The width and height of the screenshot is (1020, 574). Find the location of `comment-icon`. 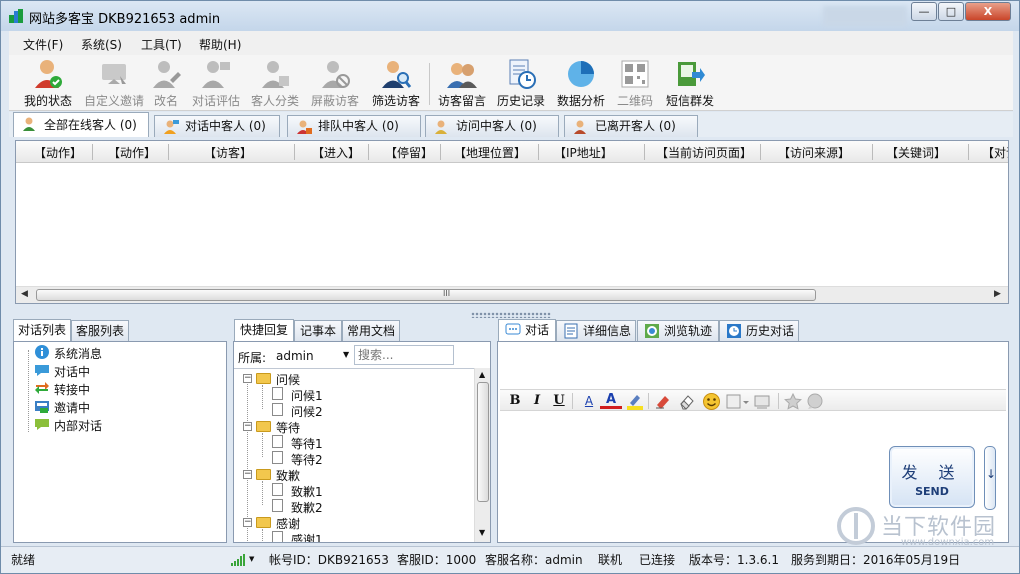

comment-icon is located at coordinates (815, 401).